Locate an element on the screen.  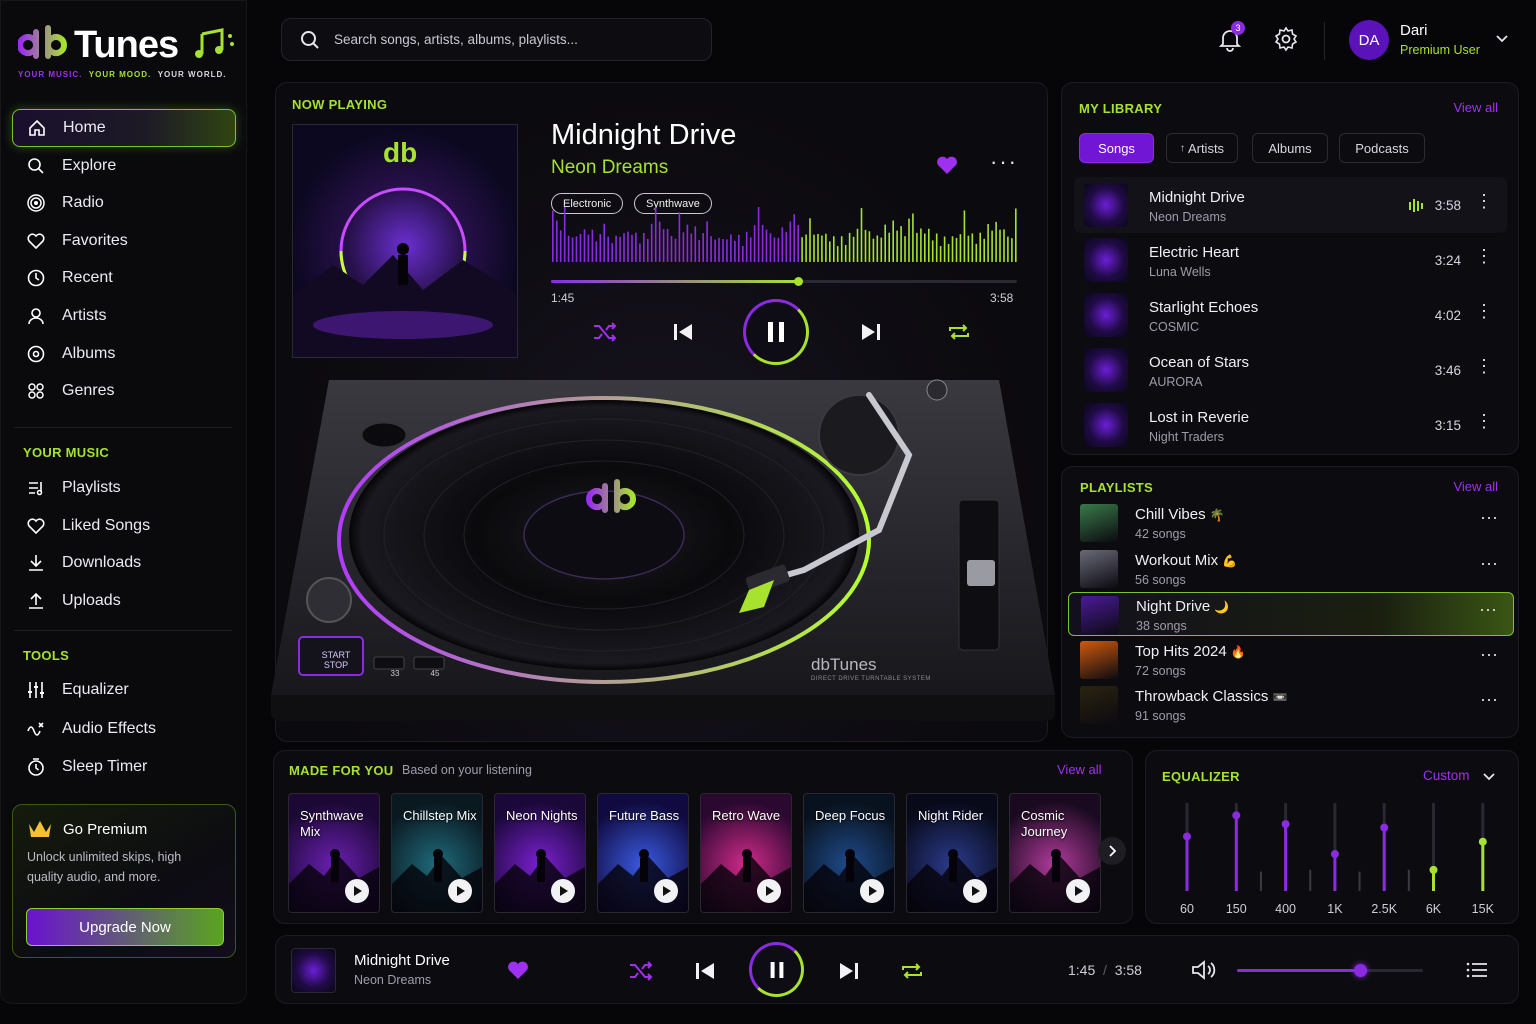
play-pause-button is located at coordinates (776, 332).